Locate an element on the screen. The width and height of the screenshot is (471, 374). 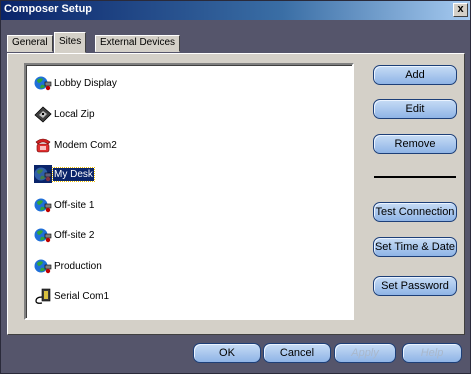
site-item-modem-com2: Modem Com2 is located at coordinates (76, 145).